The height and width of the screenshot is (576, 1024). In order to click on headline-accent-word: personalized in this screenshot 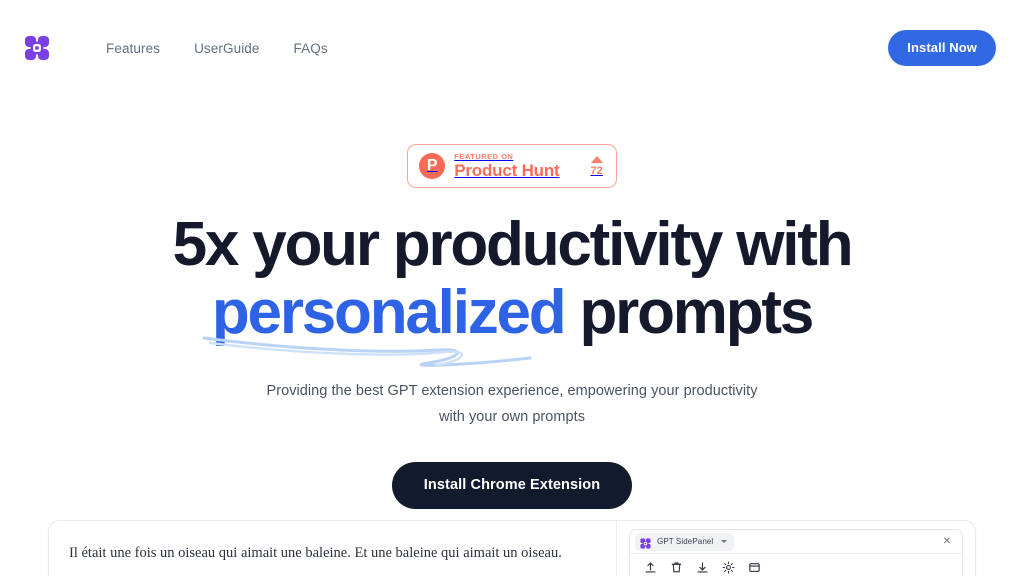, I will do `click(389, 312)`.